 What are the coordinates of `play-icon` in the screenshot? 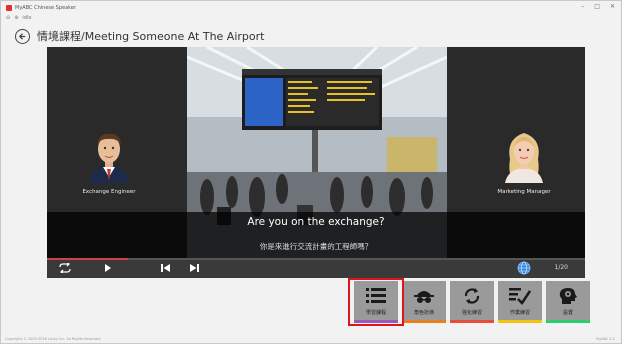 It's located at (108, 268).